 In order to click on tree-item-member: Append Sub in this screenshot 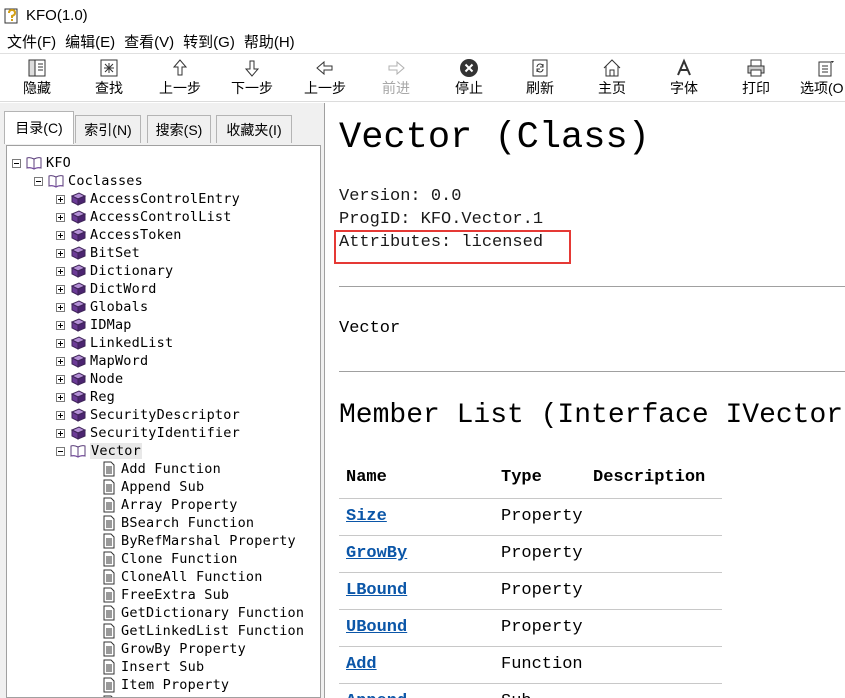, I will do `click(152, 487)`.